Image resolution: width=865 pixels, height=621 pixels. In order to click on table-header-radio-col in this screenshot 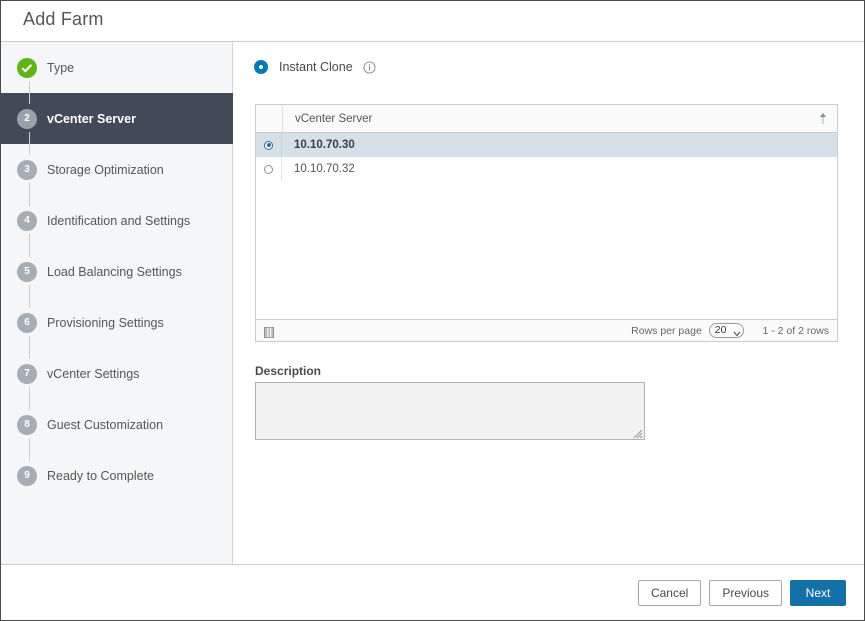, I will do `click(269, 118)`.